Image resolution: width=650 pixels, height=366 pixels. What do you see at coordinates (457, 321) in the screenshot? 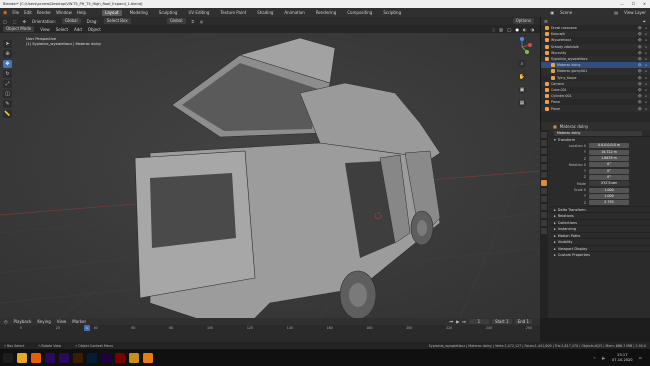
I see `play-icon: ▶` at bounding box center [457, 321].